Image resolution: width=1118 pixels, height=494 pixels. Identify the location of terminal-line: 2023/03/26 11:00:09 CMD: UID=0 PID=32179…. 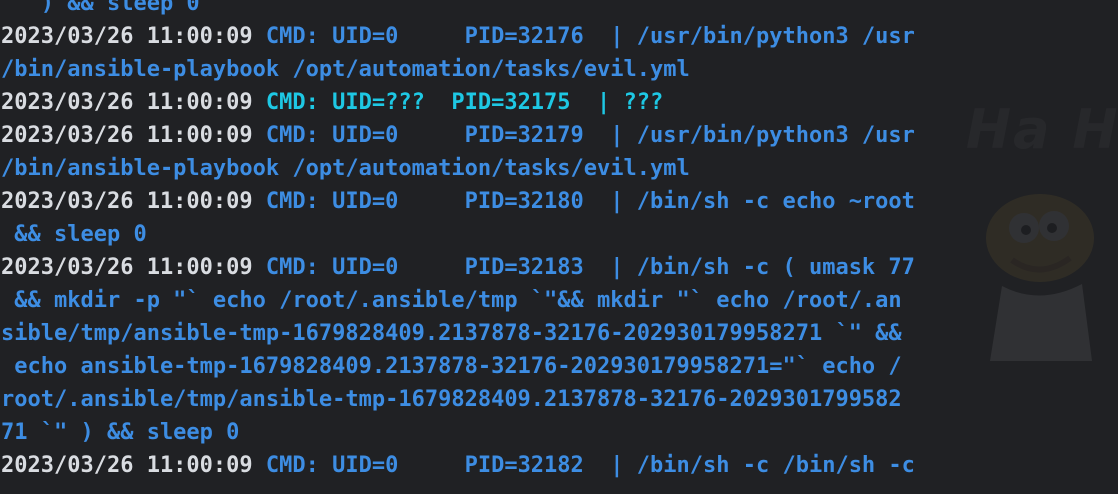
(458, 135).